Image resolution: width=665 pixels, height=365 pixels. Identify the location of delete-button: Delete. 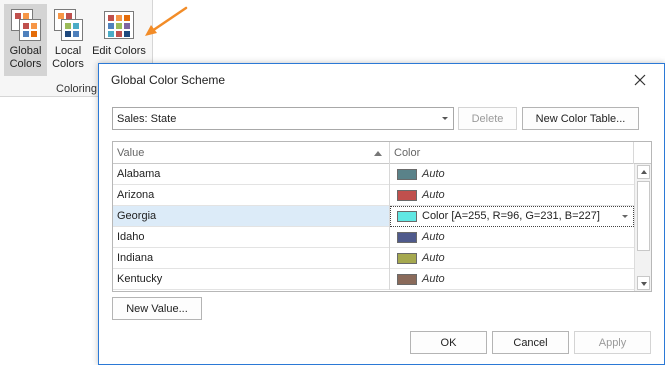
(487, 118).